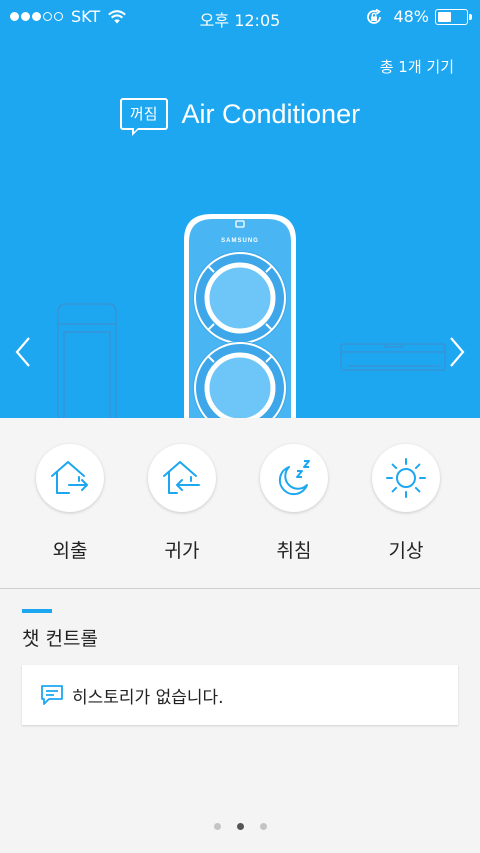 Image resolution: width=480 pixels, height=853 pixels. Describe the element at coordinates (453, 16) in the screenshot. I see `battery-icon` at that location.